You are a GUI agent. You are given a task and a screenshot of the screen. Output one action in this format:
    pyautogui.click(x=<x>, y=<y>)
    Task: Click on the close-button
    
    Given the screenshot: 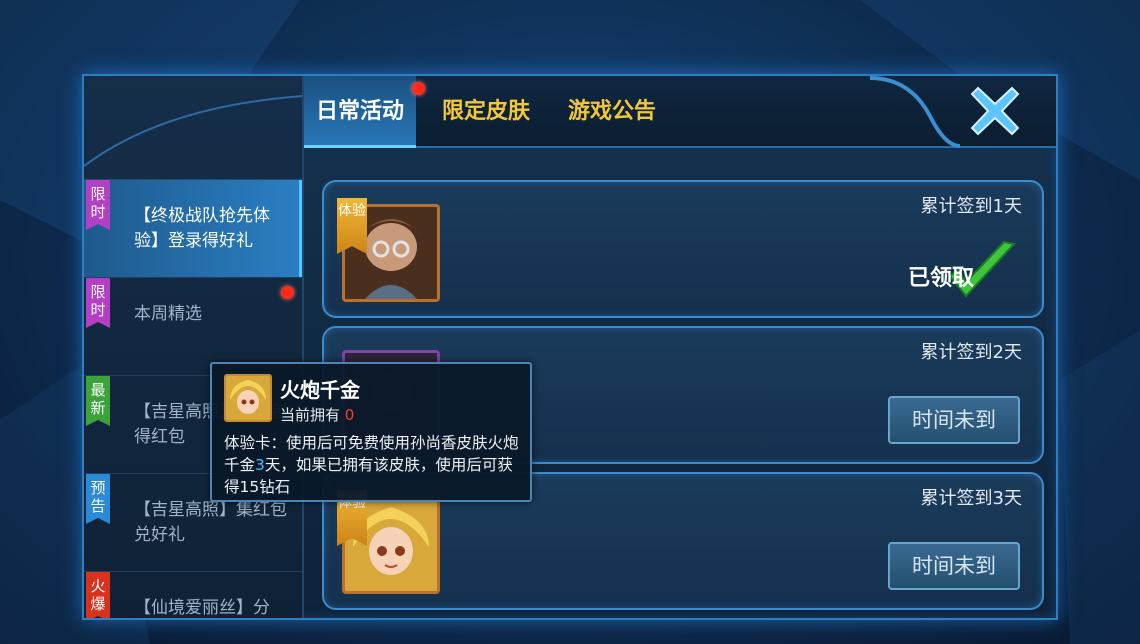 What is the action you would take?
    pyautogui.click(x=995, y=111)
    